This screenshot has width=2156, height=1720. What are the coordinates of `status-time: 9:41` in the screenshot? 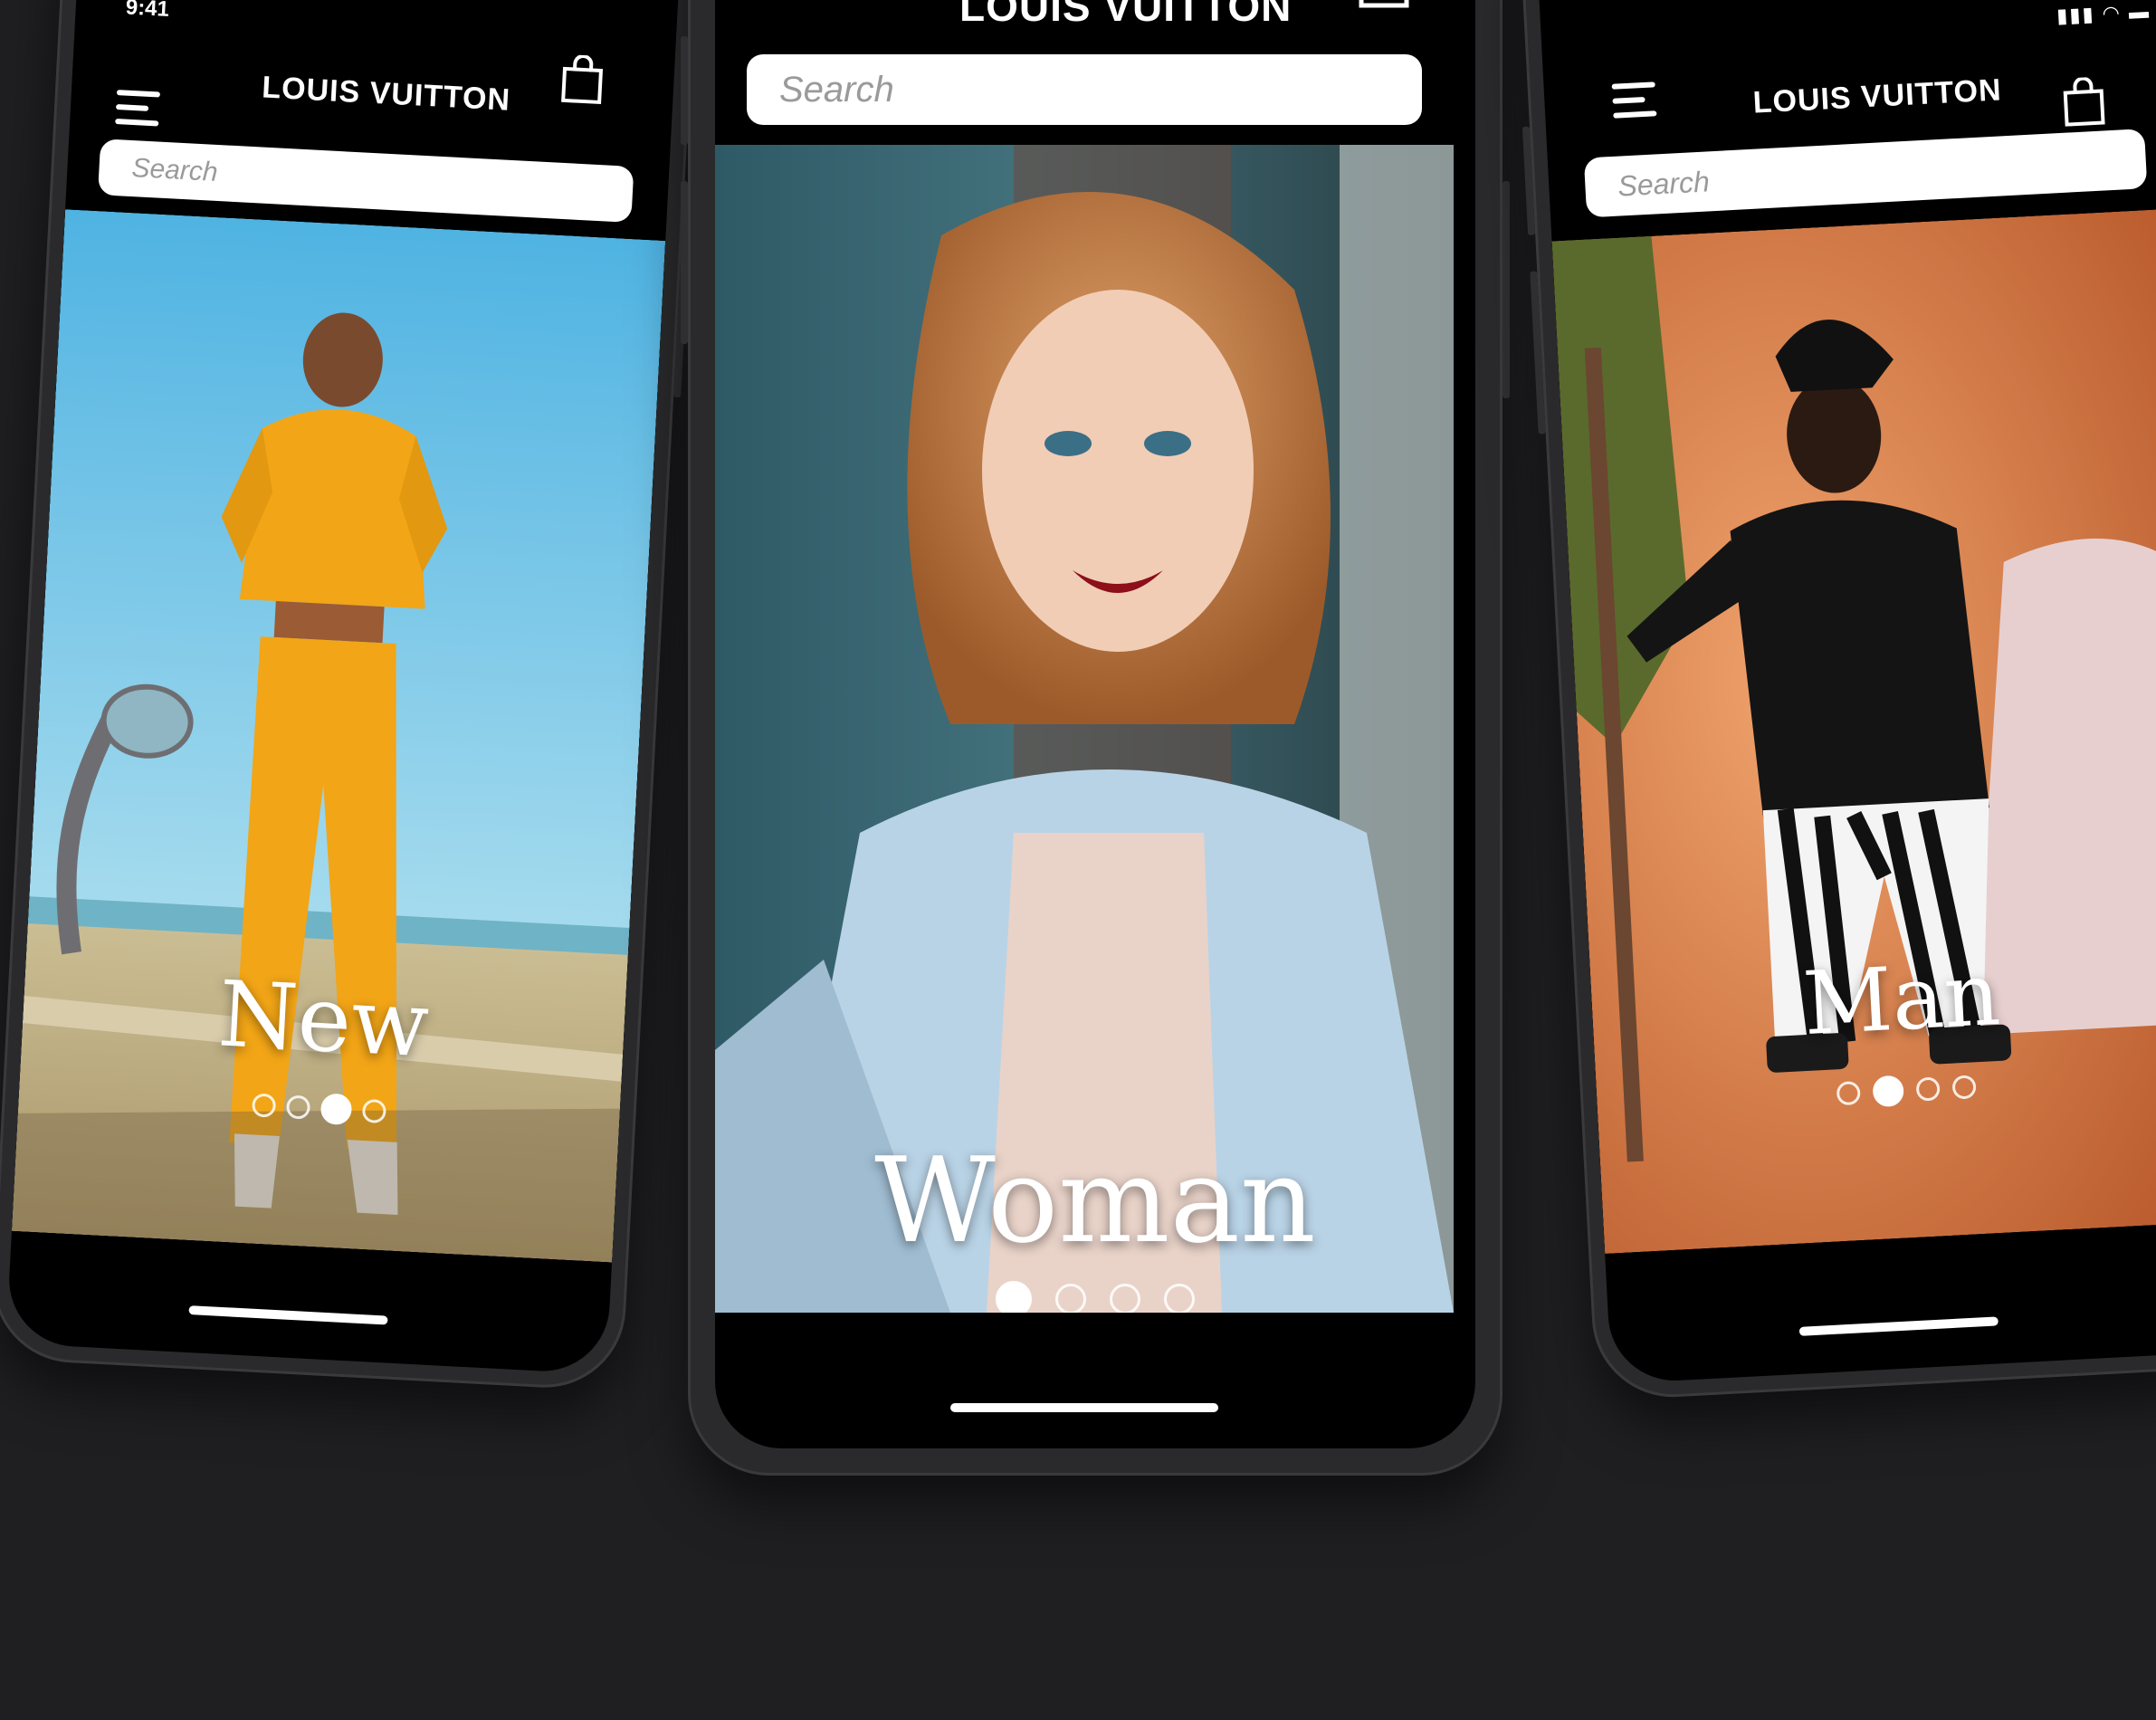 It's located at (147, 11).